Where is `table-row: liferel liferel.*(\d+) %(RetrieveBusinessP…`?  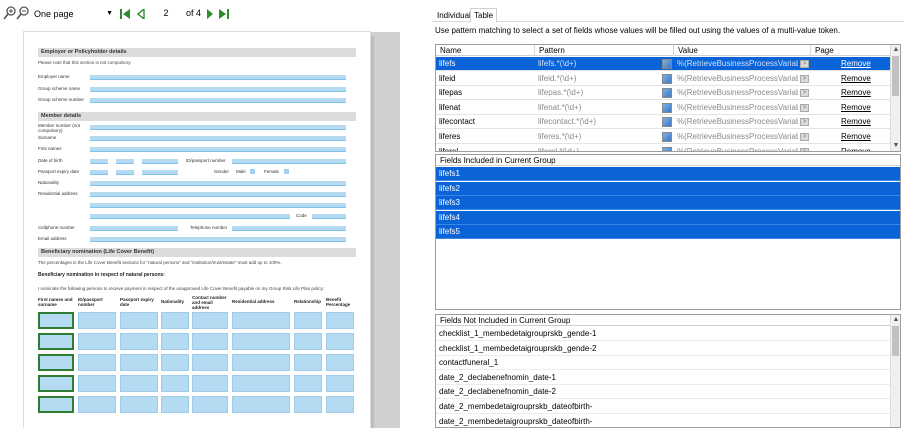 table-row: liferel liferel.*(\d+) %(RetrieveBusinessP… is located at coordinates (664, 148).